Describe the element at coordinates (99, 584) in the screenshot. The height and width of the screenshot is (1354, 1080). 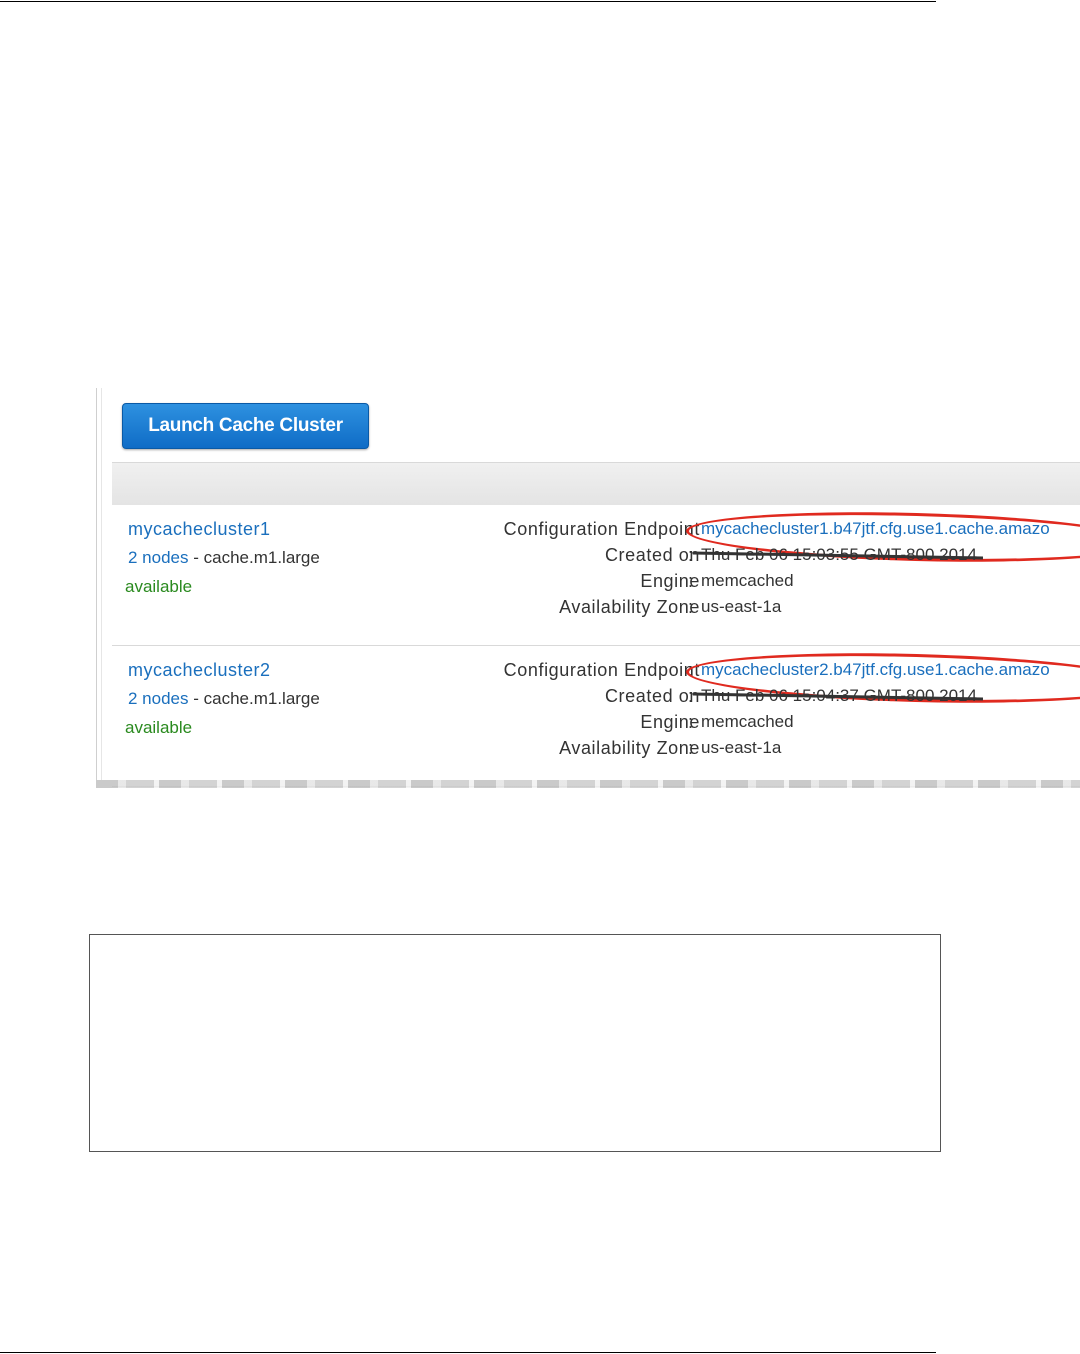
I see `panel-edge` at that location.